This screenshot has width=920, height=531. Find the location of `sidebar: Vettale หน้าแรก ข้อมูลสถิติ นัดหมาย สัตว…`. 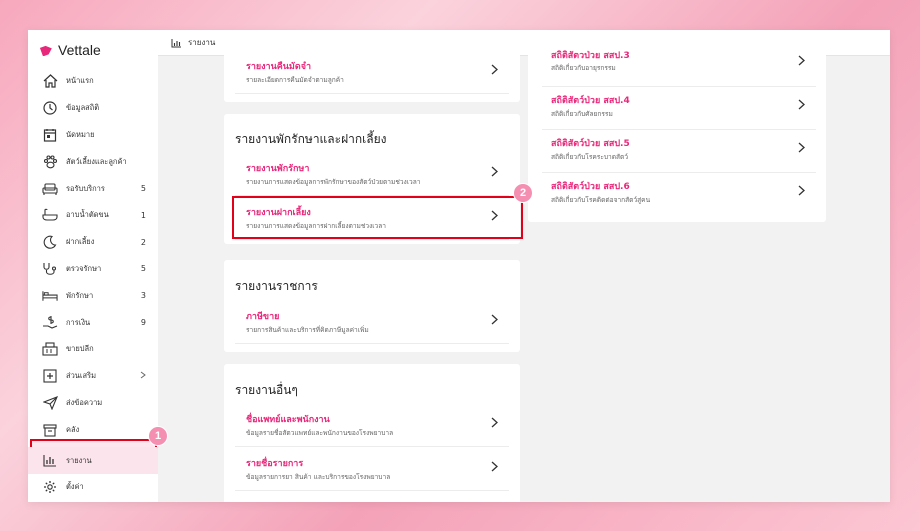

sidebar: Vettale หน้าแรก ข้อมูลสถิติ นัดหมาย สัตว… is located at coordinates (93, 266).